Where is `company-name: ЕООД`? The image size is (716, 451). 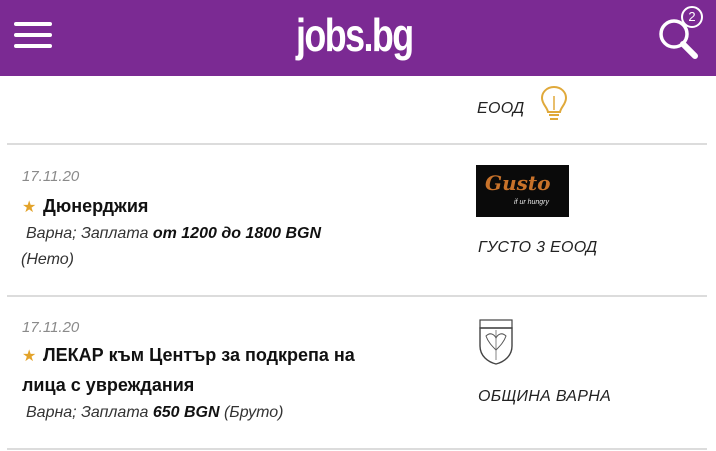
company-name: ЕООД is located at coordinates (500, 109).